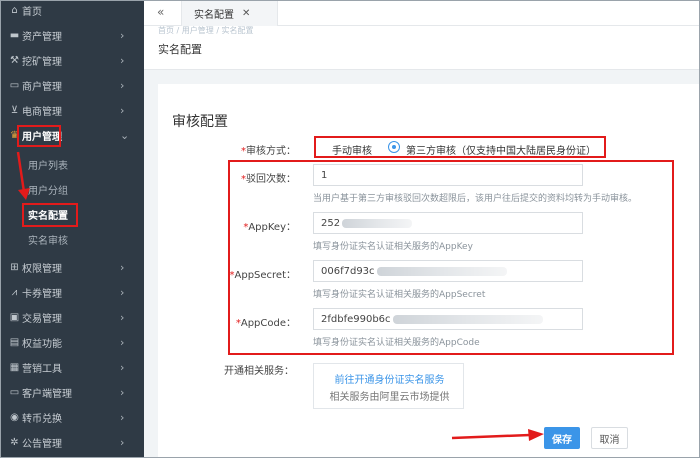 Image resolution: width=700 pixels, height=458 pixels. I want to click on tab-label: 实名配置, so click(214, 15).